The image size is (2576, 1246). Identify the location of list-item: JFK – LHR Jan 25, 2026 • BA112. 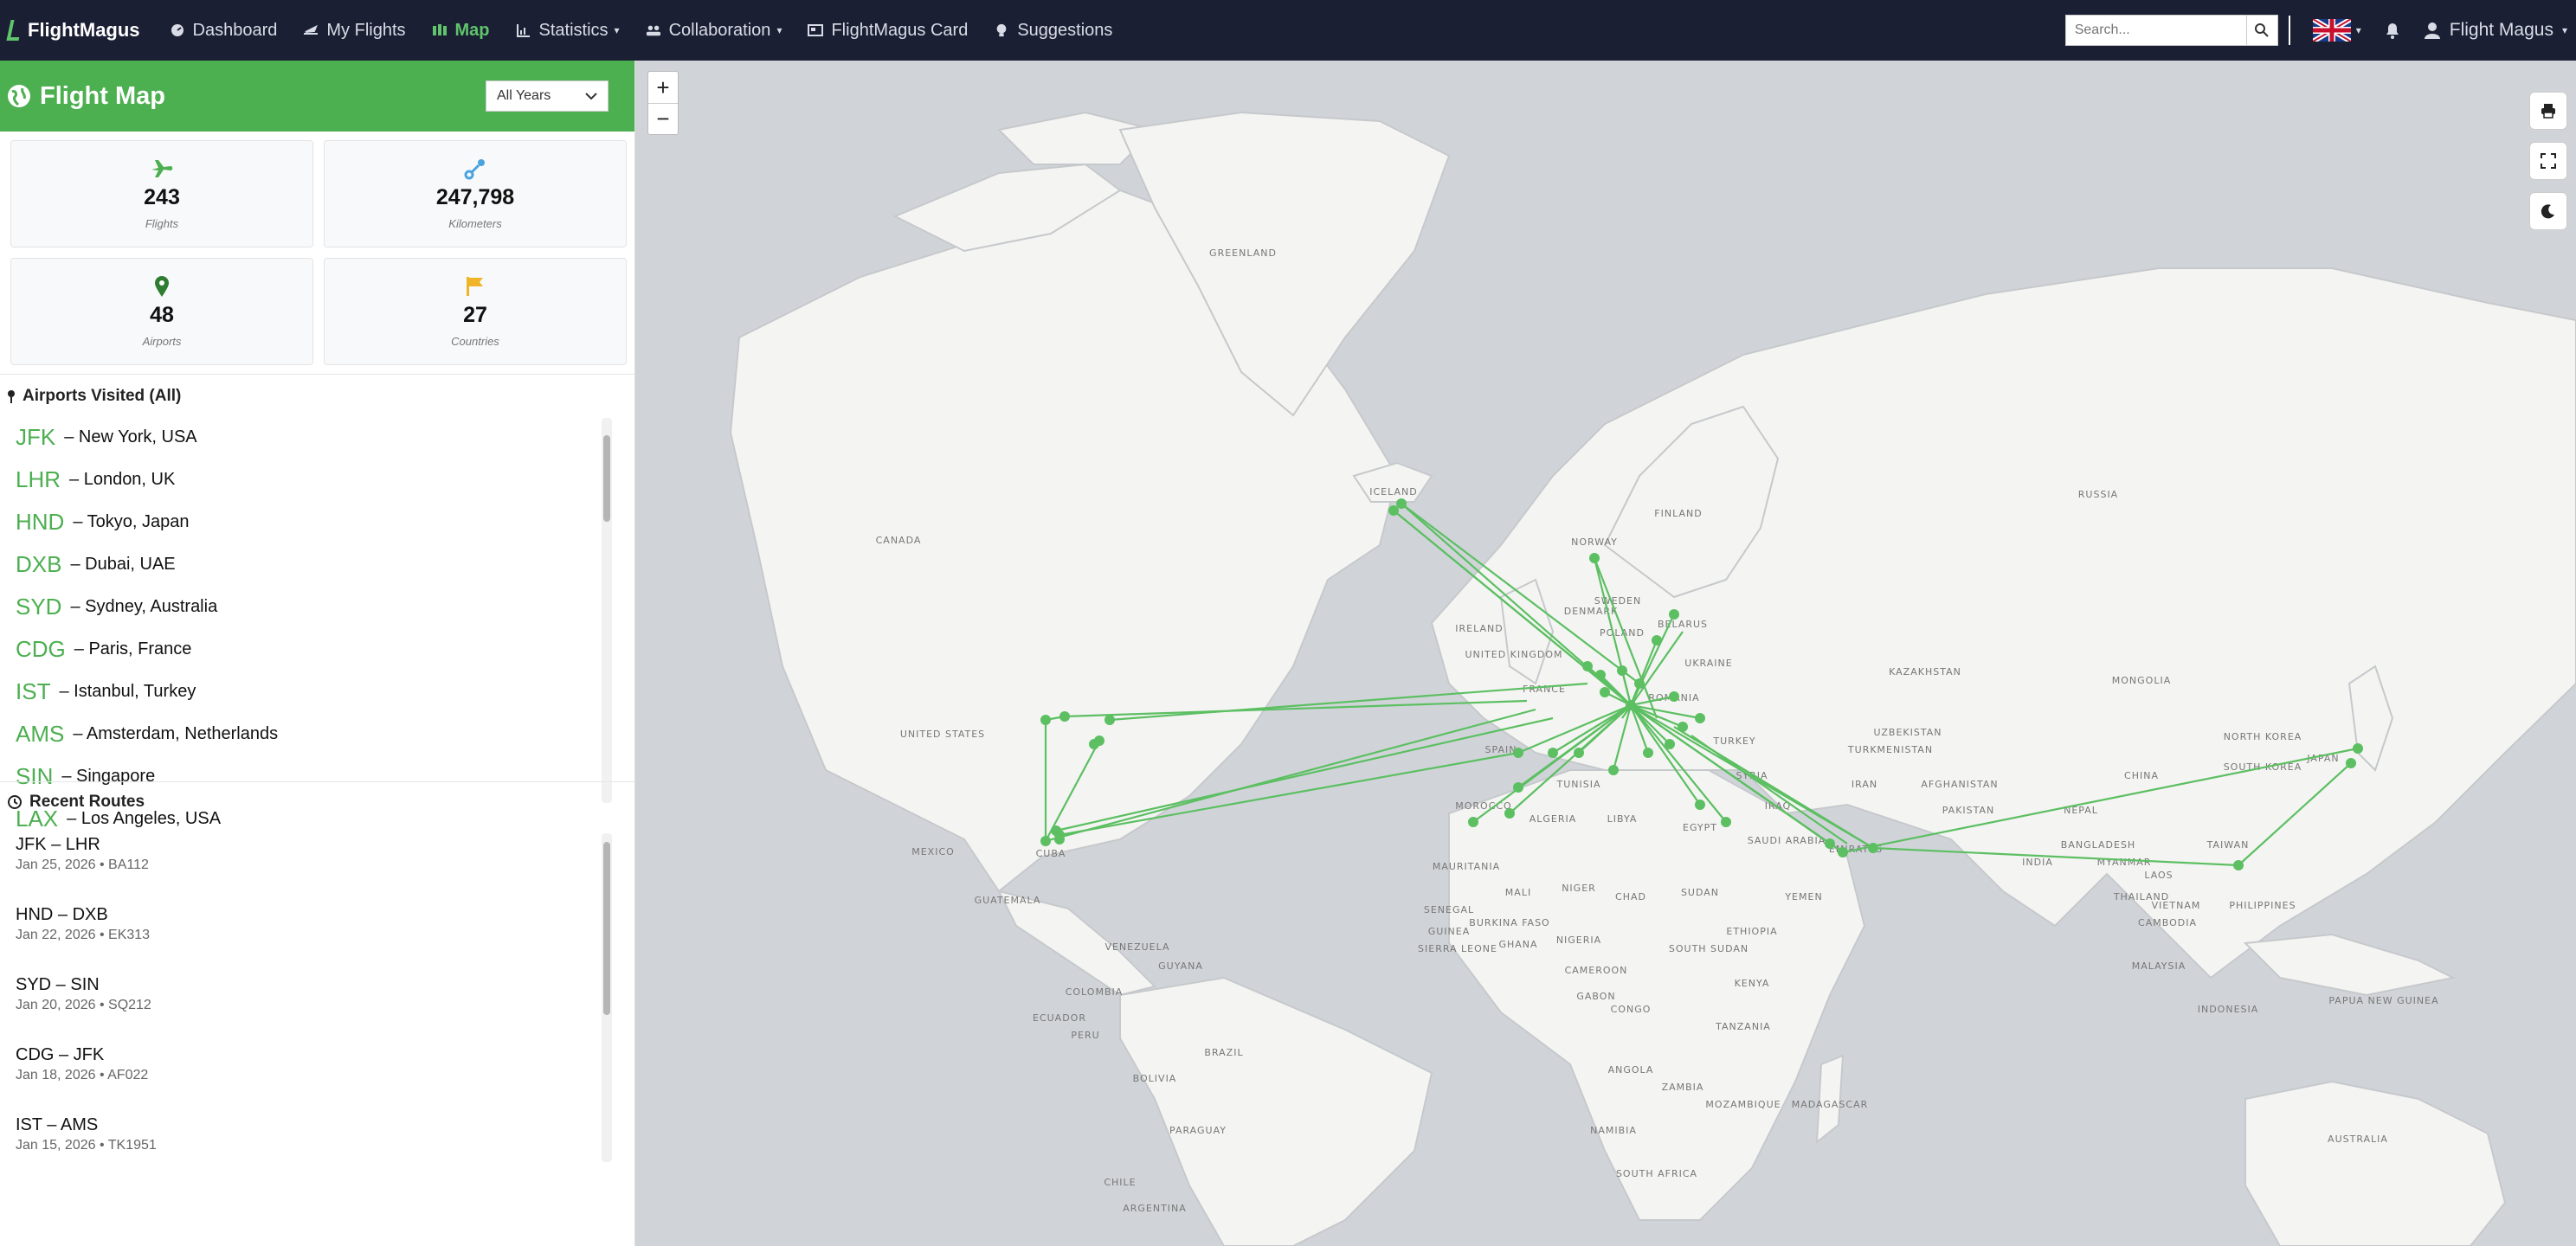
(317, 854).